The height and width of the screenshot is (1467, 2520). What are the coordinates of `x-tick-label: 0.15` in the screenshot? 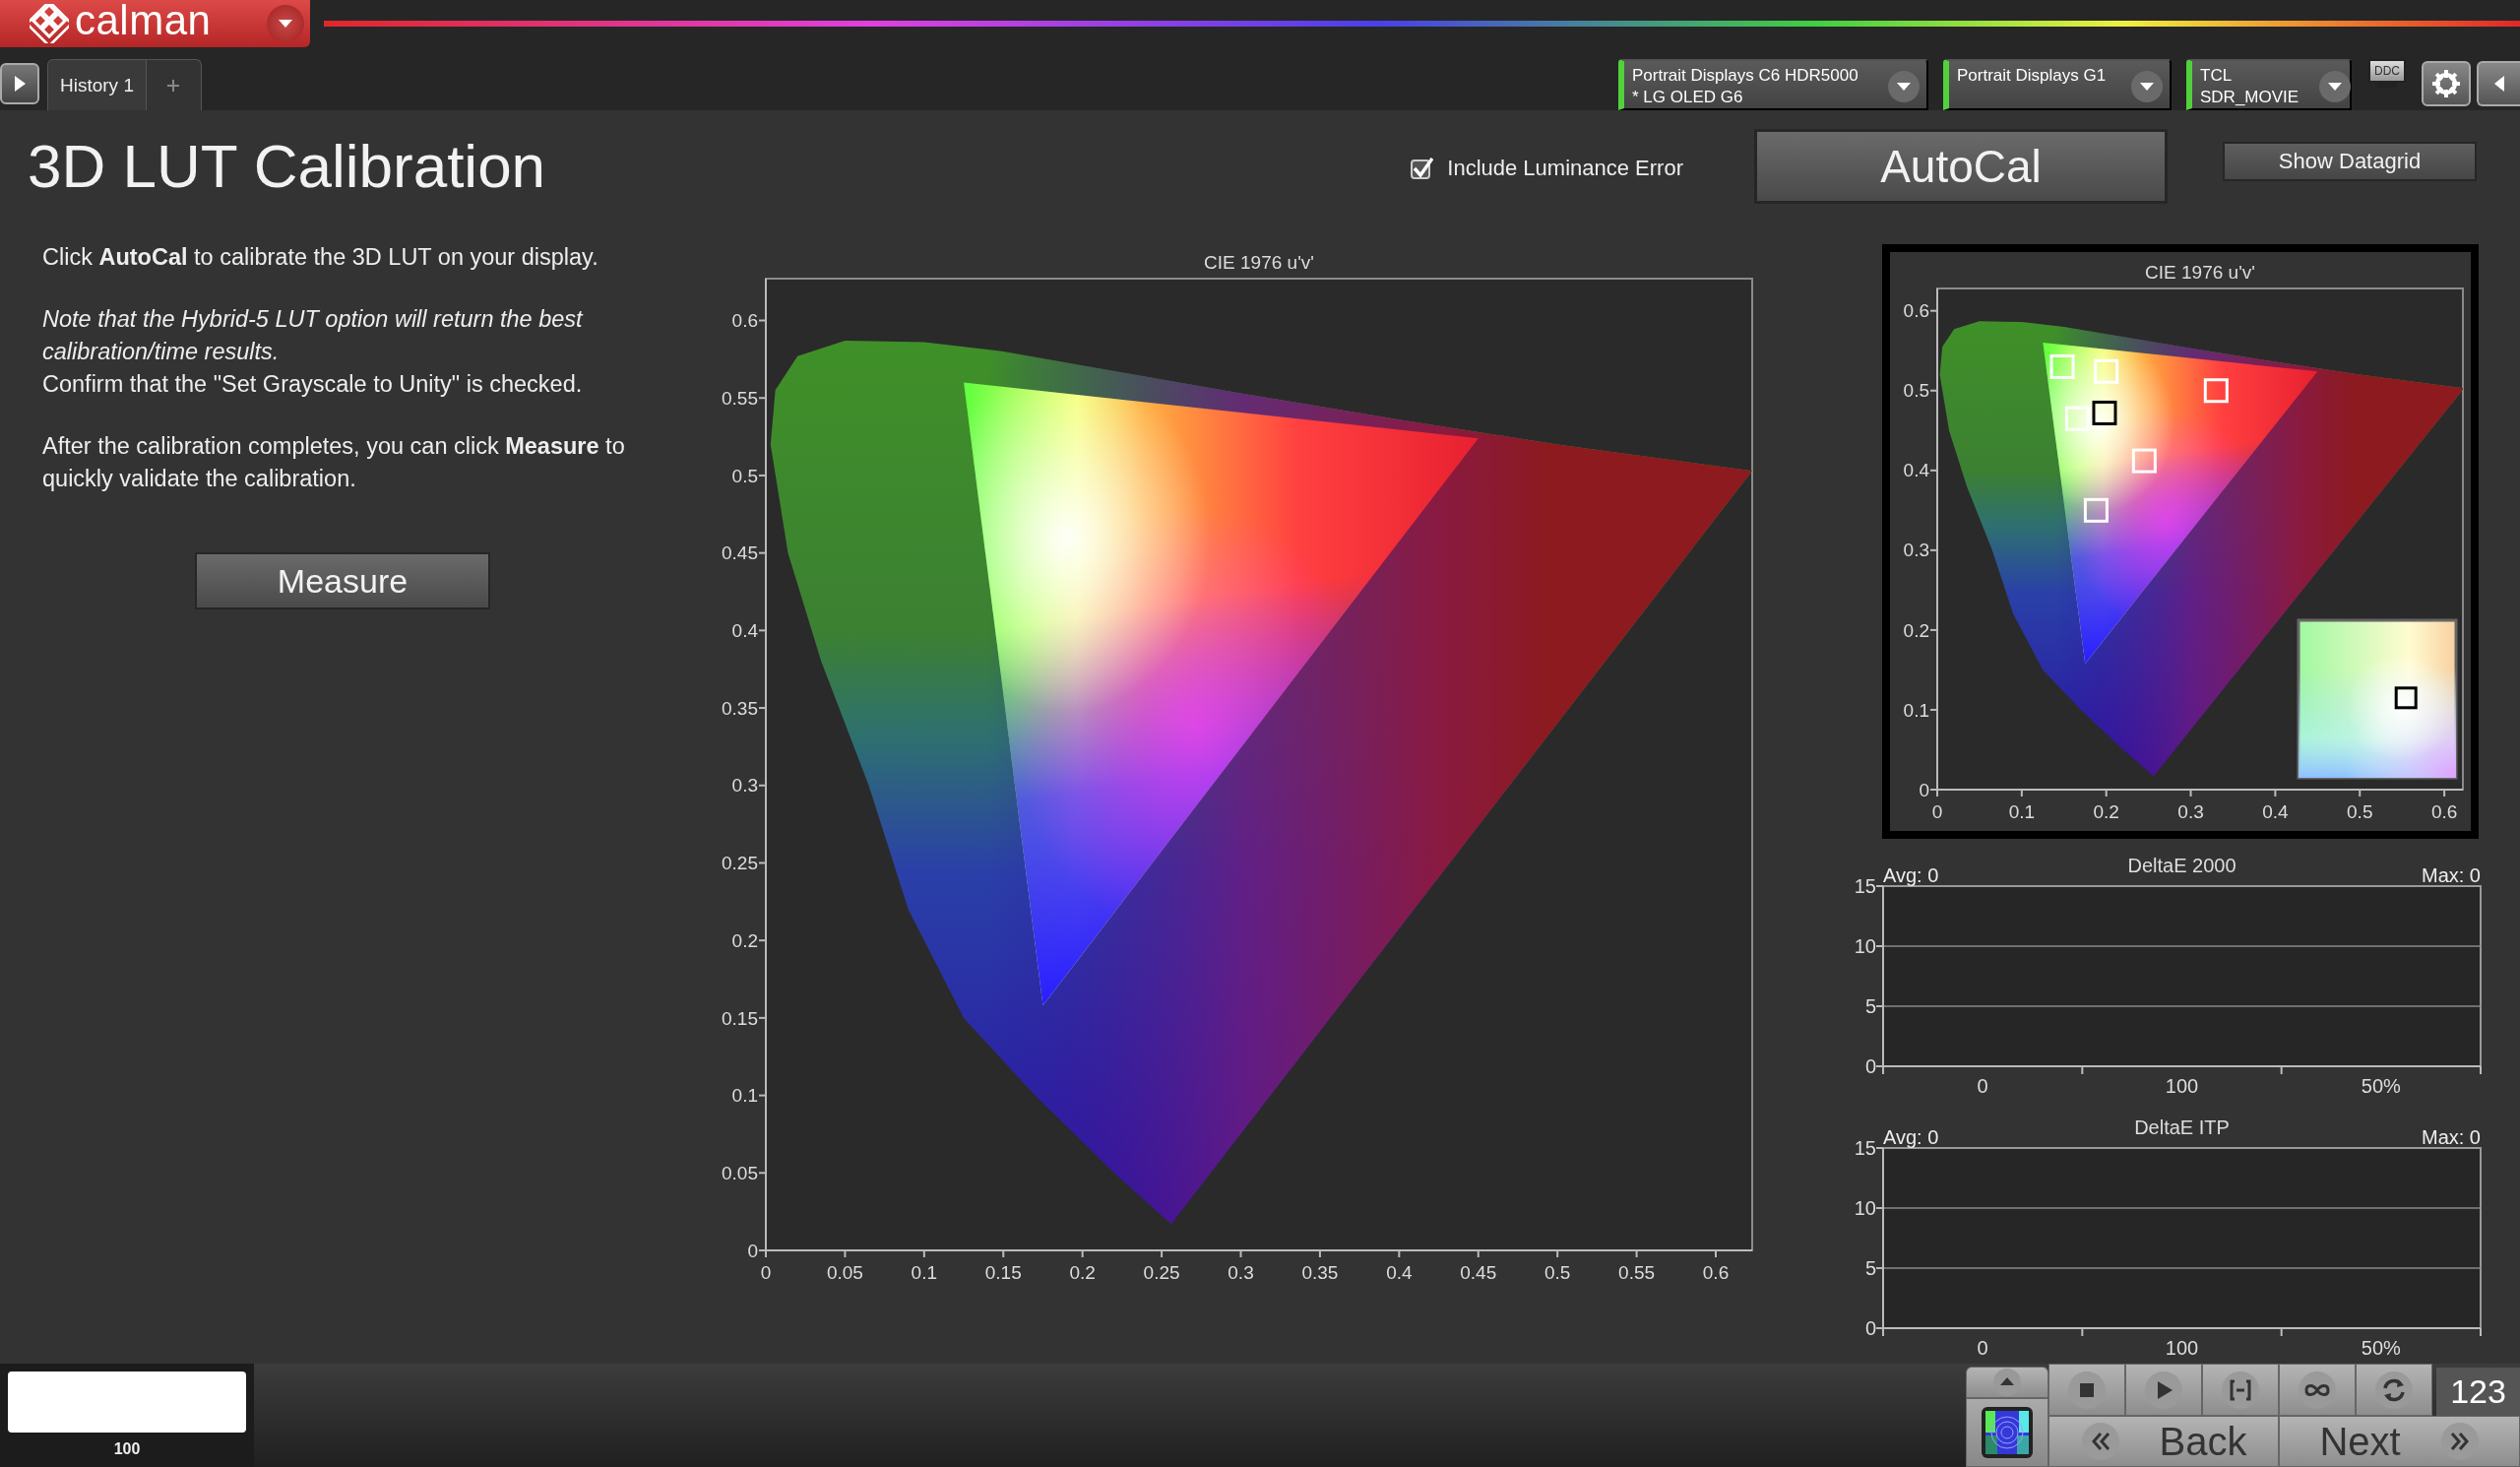 It's located at (1003, 1272).